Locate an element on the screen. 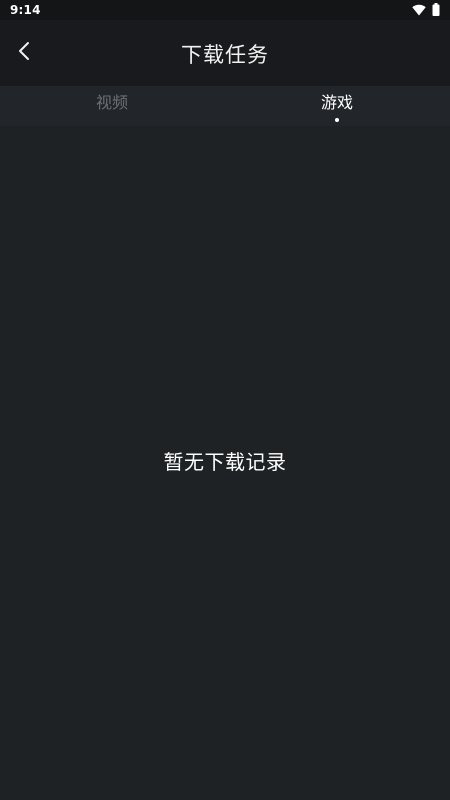 This screenshot has width=450, height=800. tab-bar: 视频 游戏 is located at coordinates (225, 106).